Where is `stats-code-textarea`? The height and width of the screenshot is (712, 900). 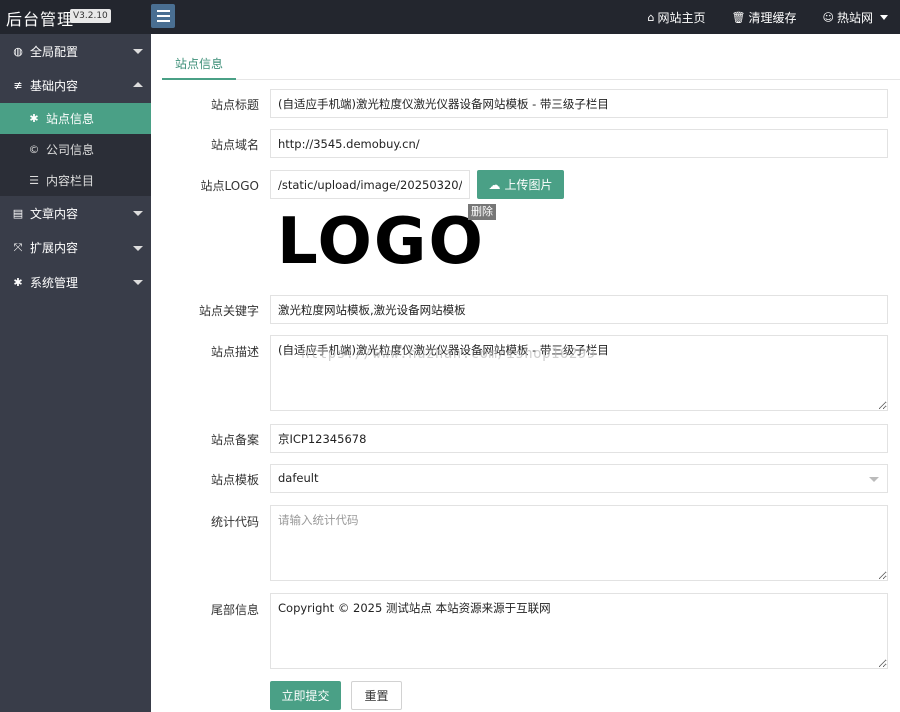 stats-code-textarea is located at coordinates (579, 543).